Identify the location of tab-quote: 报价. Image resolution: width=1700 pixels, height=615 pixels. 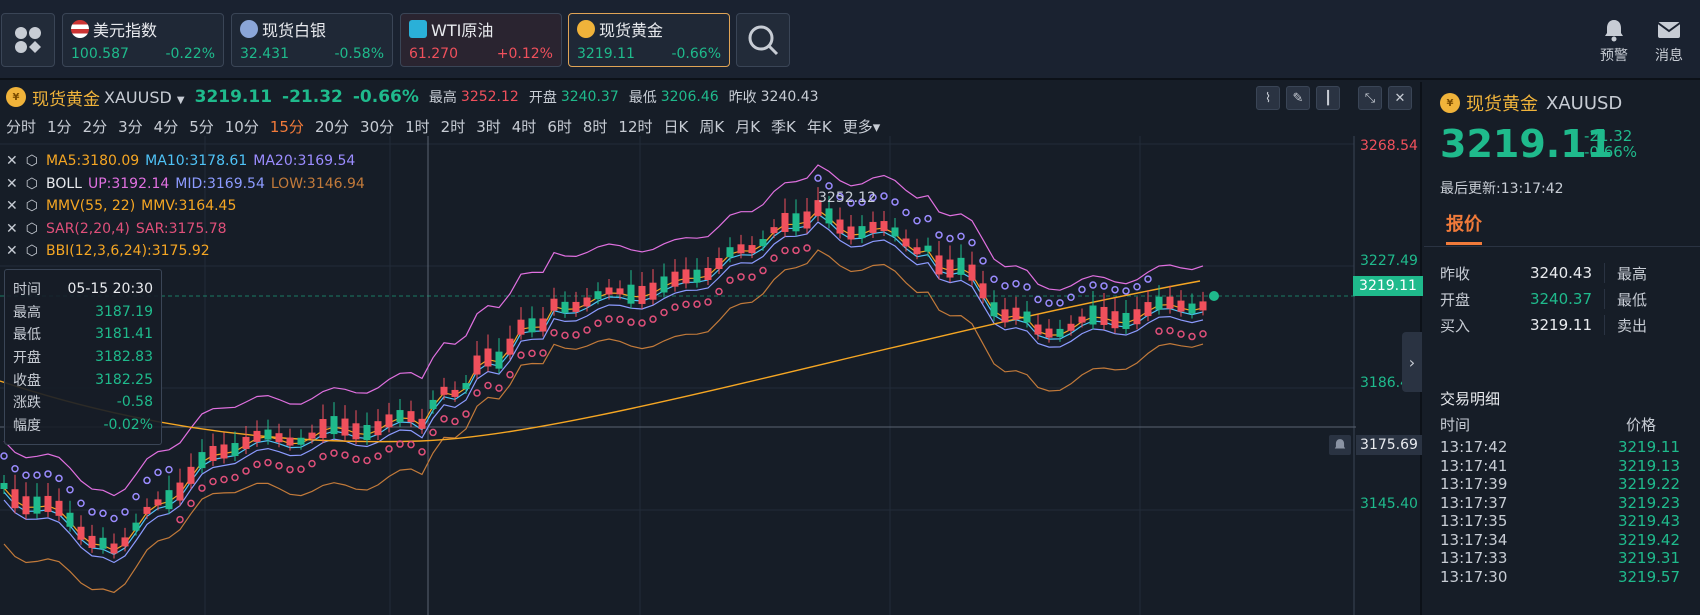
(1464, 227).